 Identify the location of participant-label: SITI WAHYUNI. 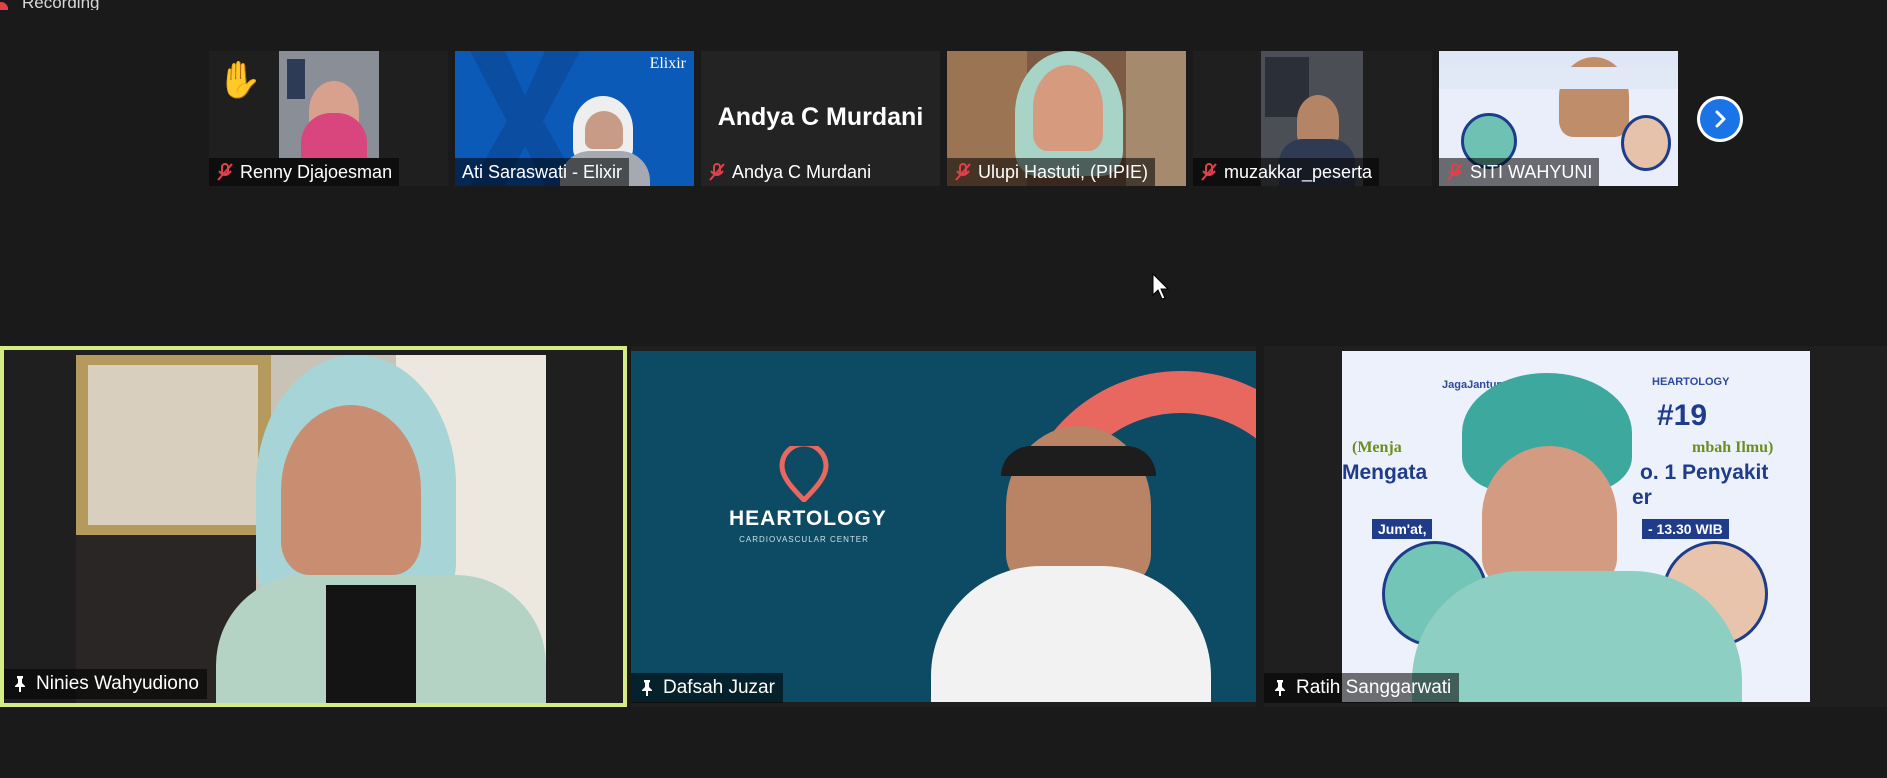
(1519, 172).